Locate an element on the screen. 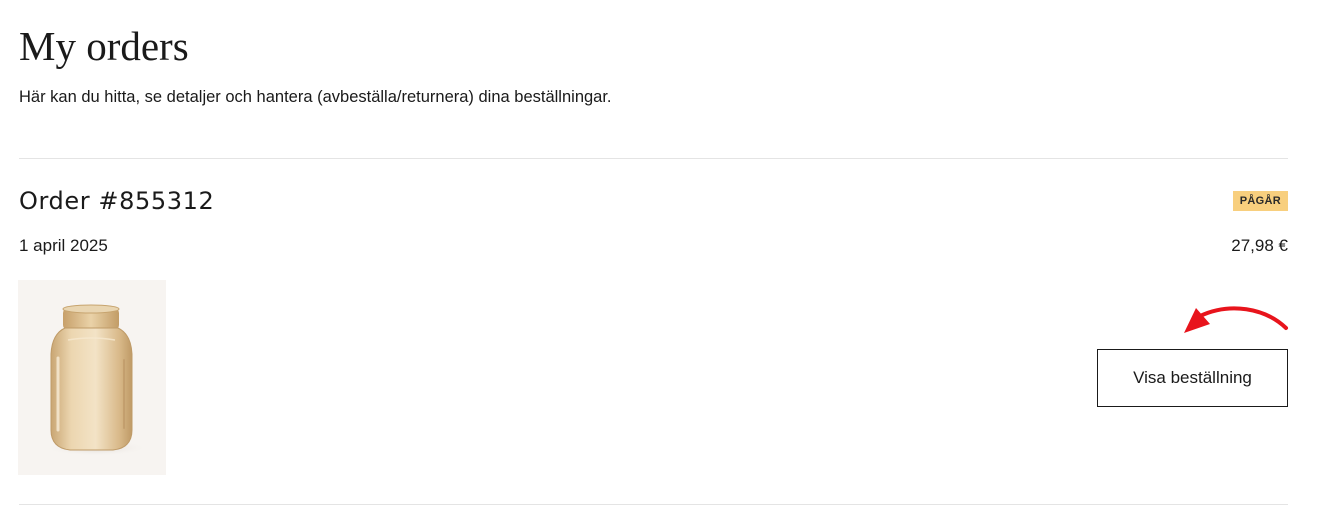 The height and width of the screenshot is (526, 1321). product-thumbnail is located at coordinates (92, 377).